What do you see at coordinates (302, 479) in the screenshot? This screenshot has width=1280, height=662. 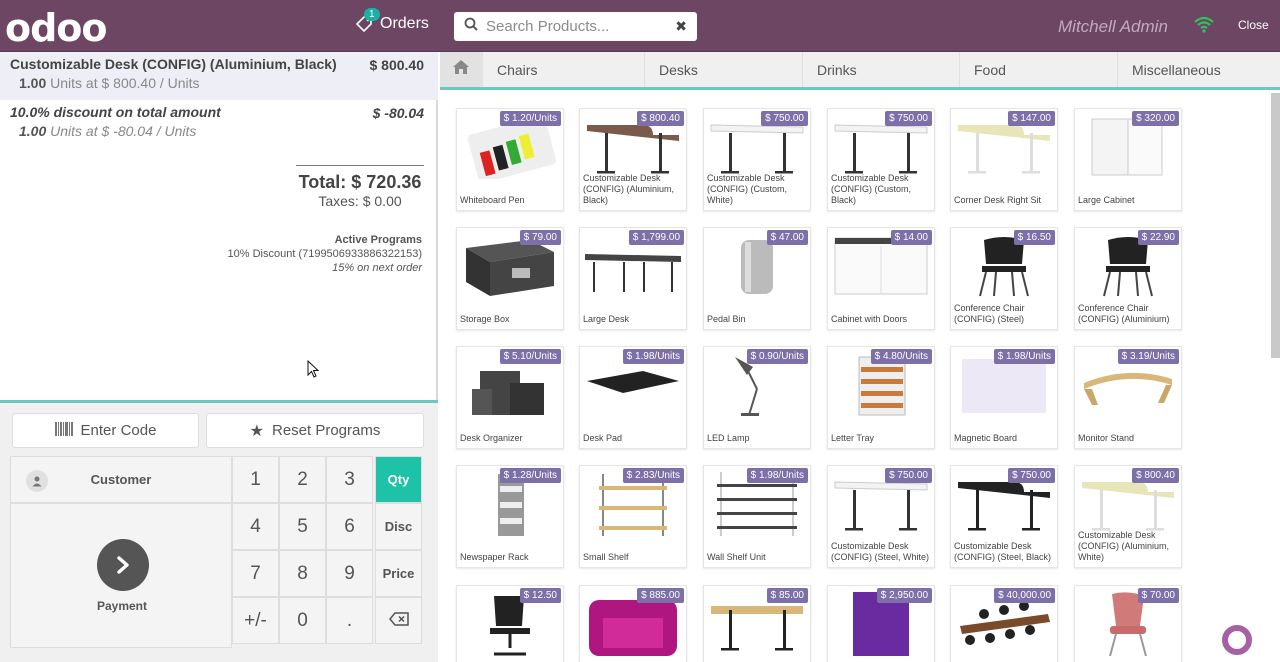 I see `numpad-key: 2` at bounding box center [302, 479].